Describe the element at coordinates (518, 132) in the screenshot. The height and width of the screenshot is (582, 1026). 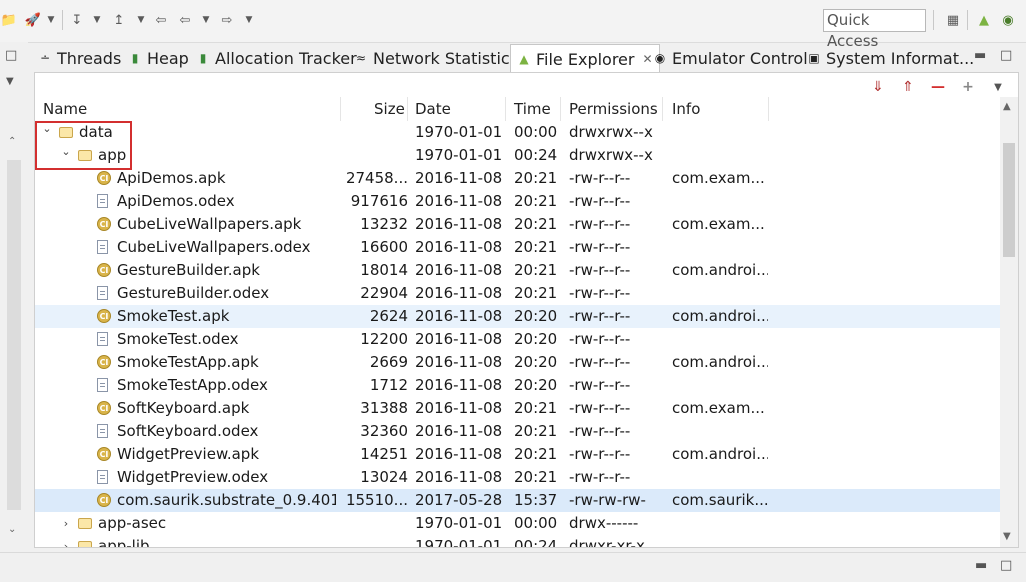
I see `tree-folder-row: ⌄ data 1970-01-01 00:00 drwxrwx--x` at that location.